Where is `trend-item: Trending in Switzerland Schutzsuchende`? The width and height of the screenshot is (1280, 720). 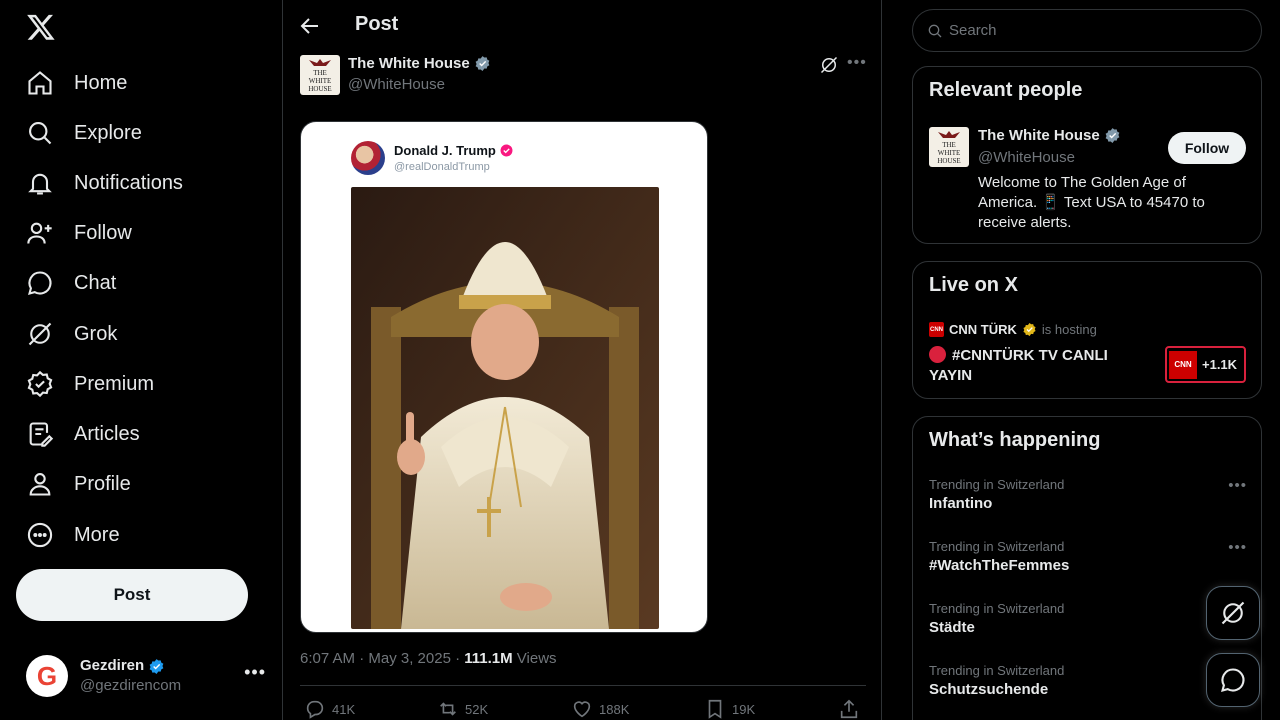 trend-item: Trending in Switzerland Schutzsuchende is located at coordinates (1088, 680).